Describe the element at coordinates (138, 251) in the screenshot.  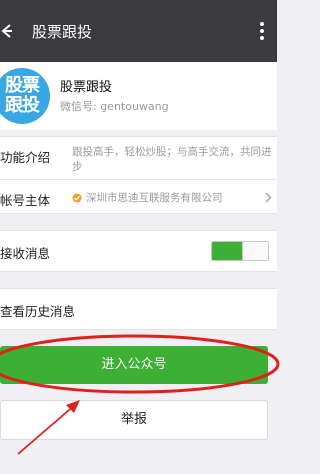
I see `receive-messages-row: 接收消息` at that location.